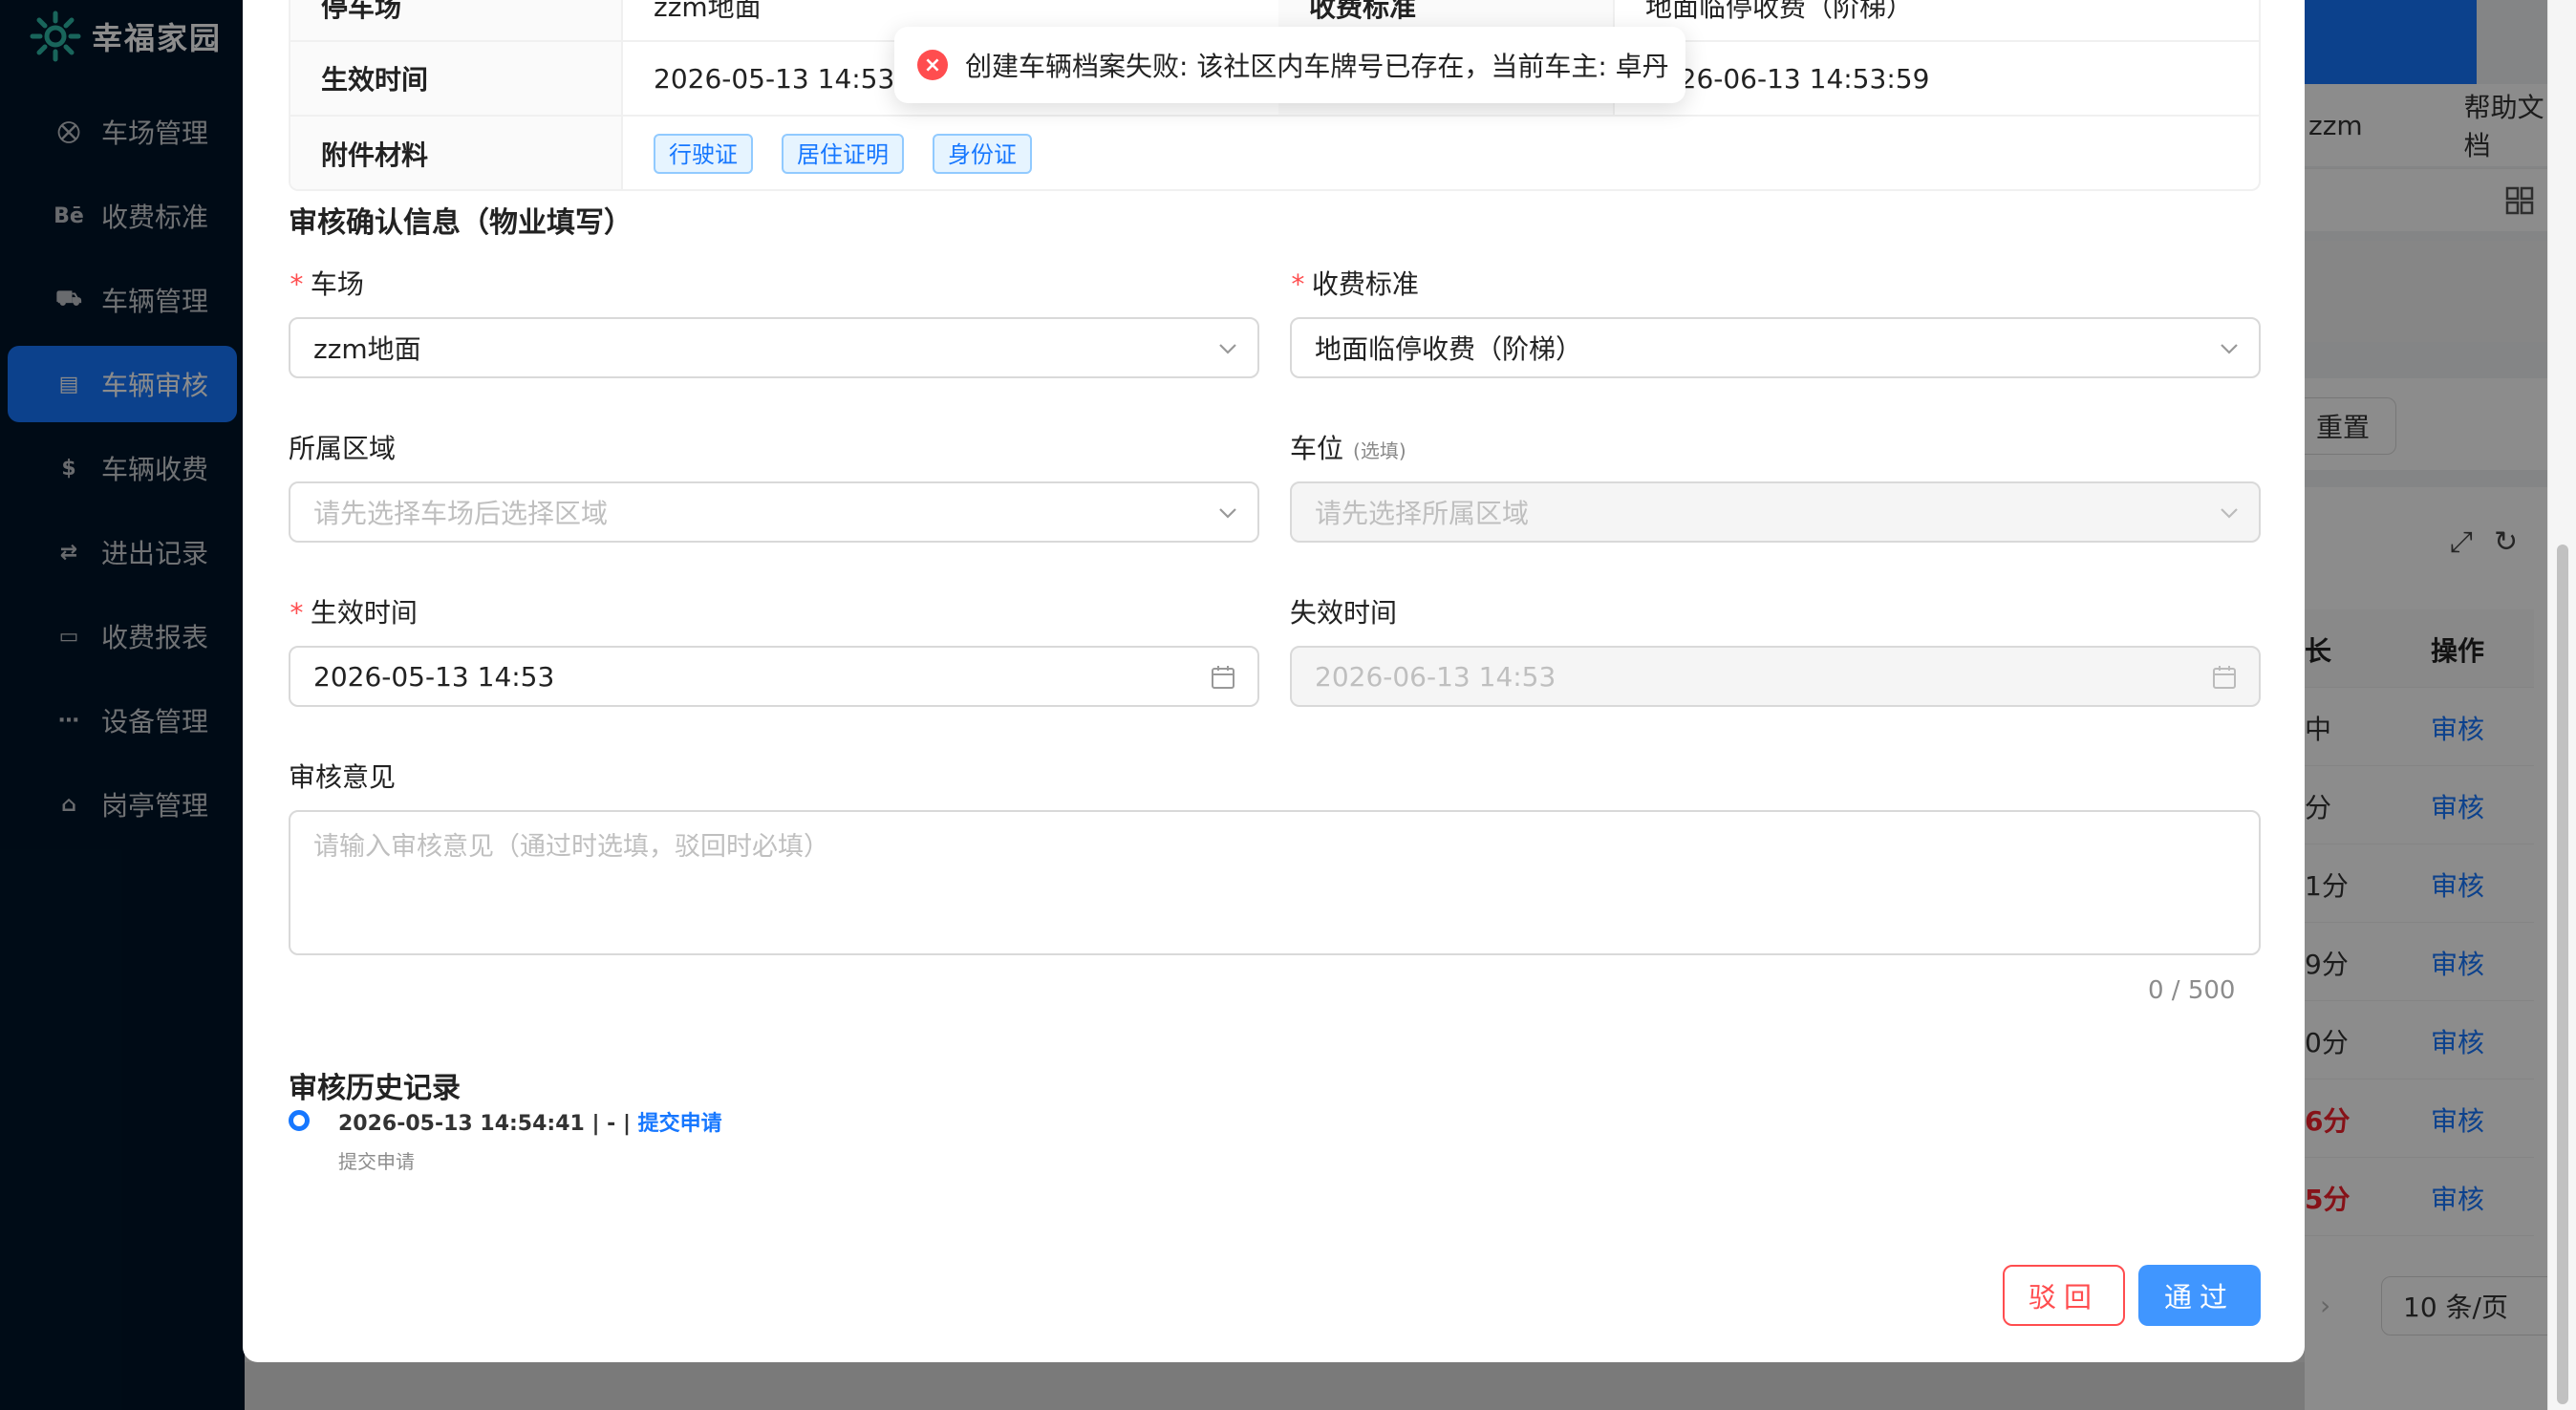 Image resolution: width=2576 pixels, height=1410 pixels. Describe the element at coordinates (2064, 1295) in the screenshot. I see `reject-button: 驳回` at that location.